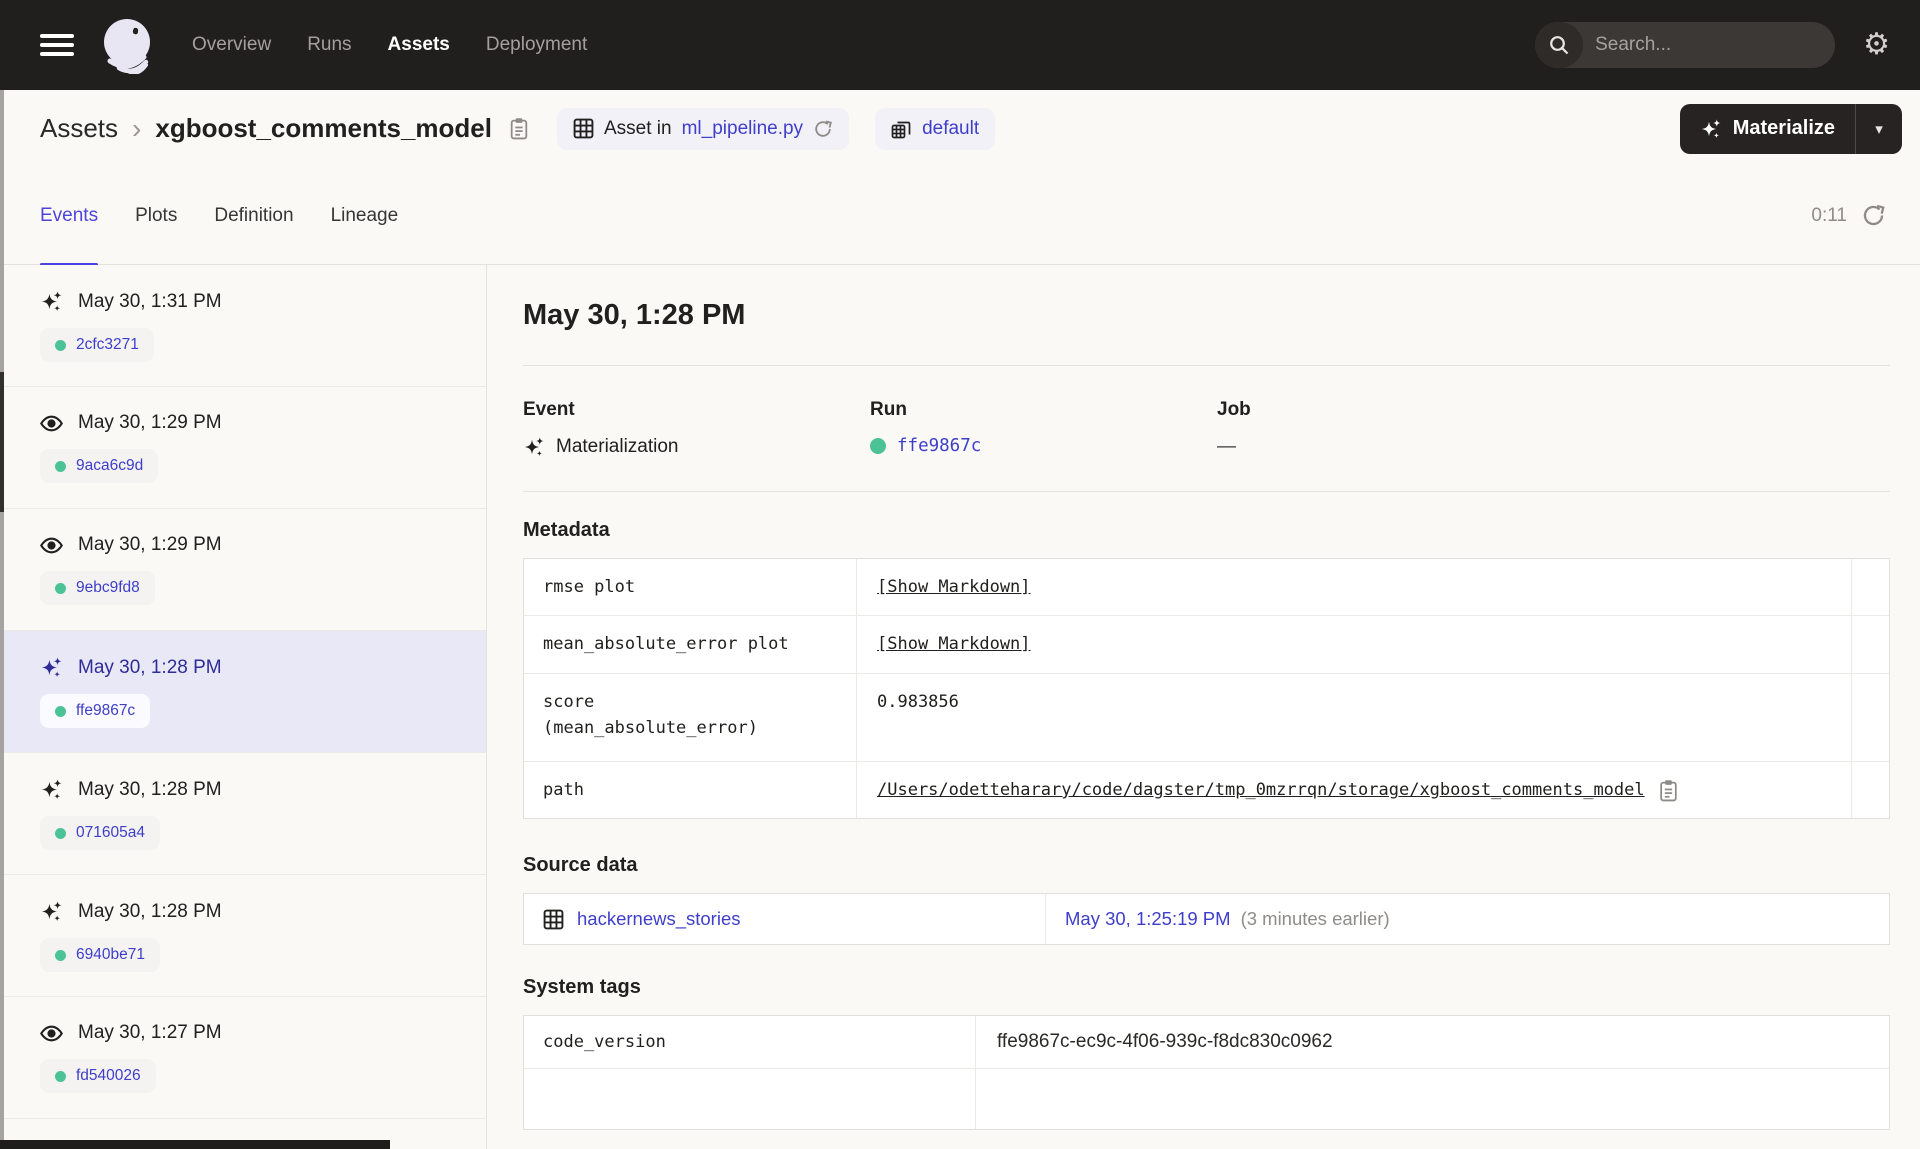 The height and width of the screenshot is (1149, 1920). I want to click on run-id-link: 6940be71, so click(110, 955).